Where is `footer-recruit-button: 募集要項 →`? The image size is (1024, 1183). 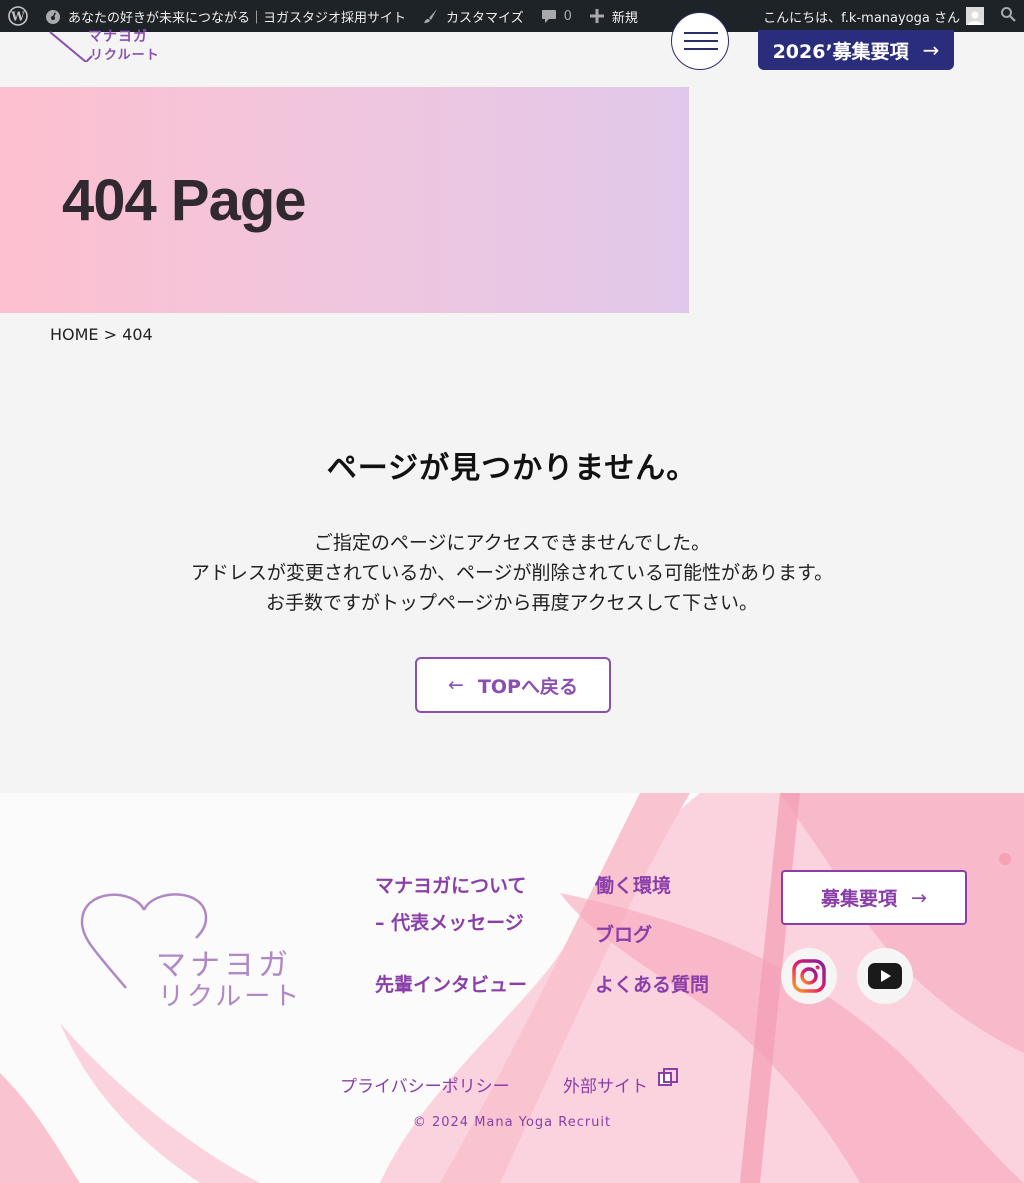
footer-recruit-button: 募集要項 → is located at coordinates (874, 897).